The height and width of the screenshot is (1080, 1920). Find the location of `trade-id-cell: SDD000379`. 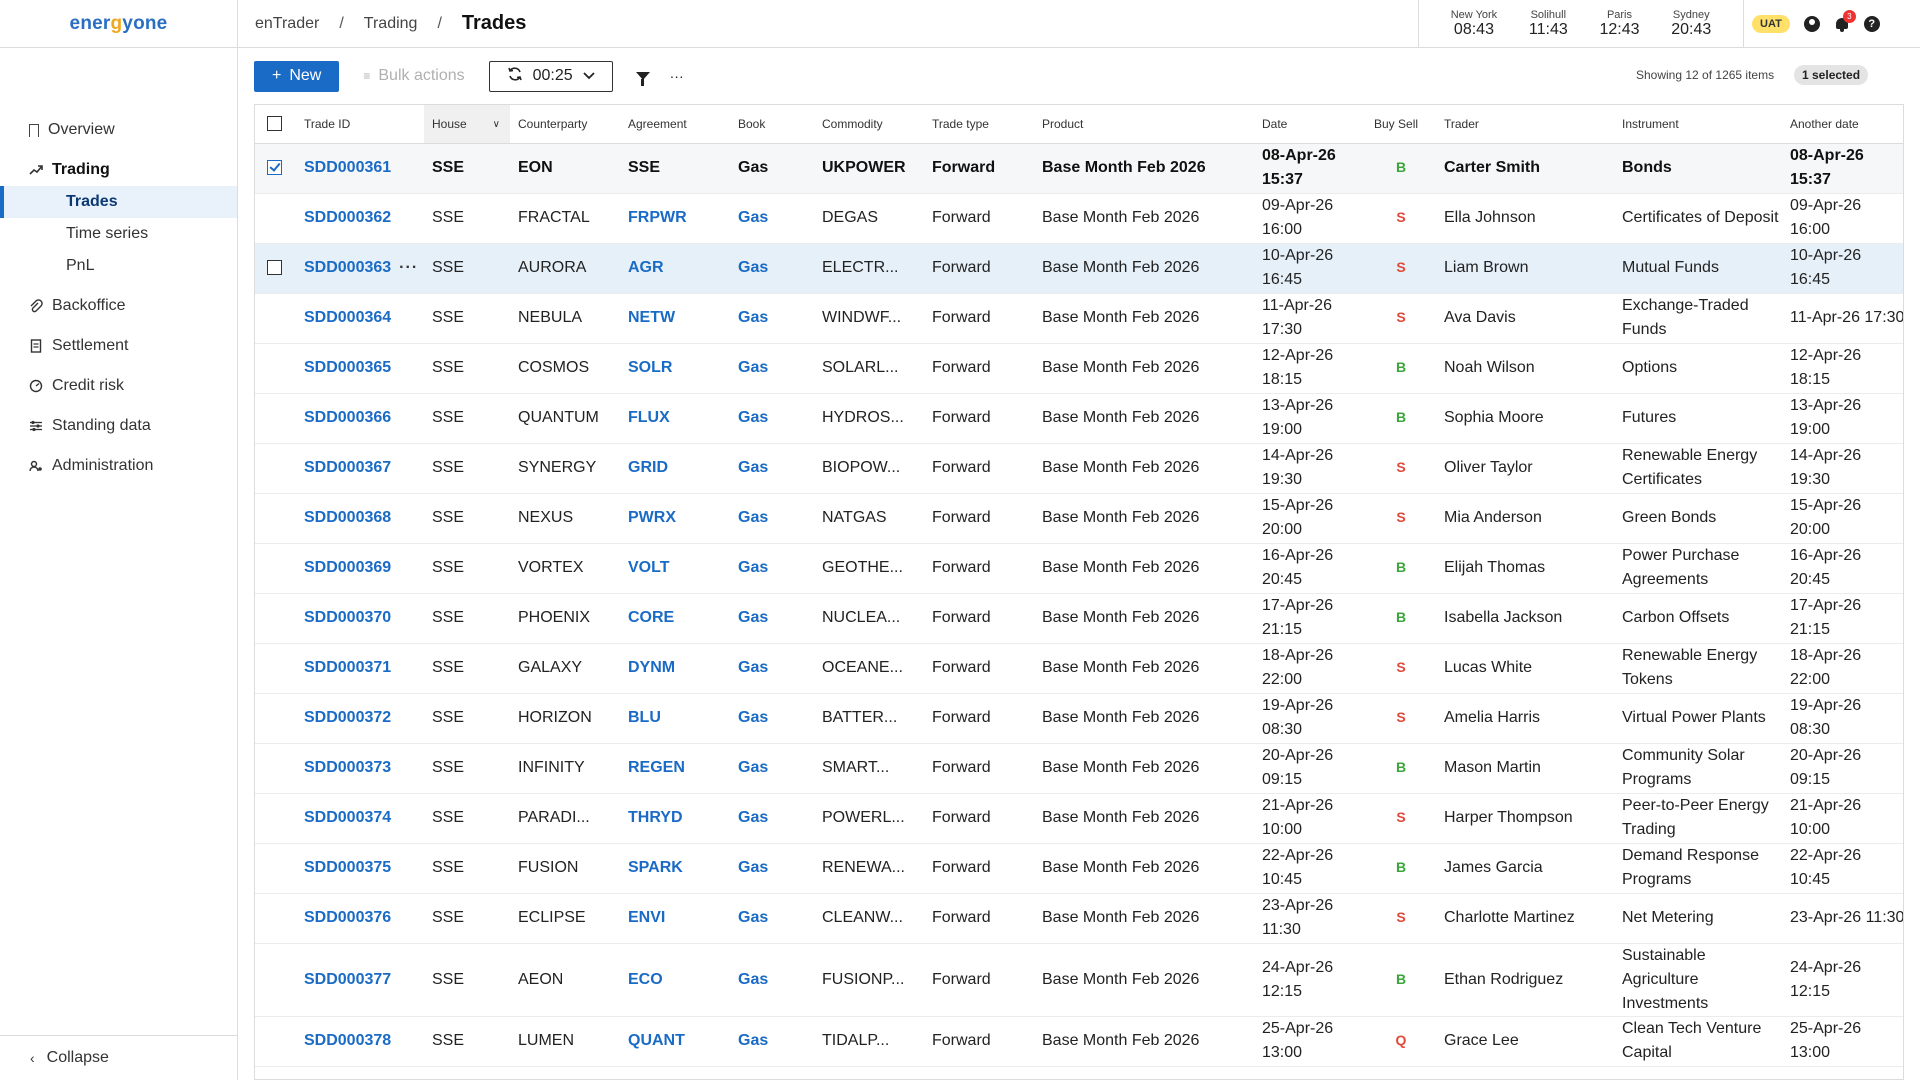

trade-id-cell: SDD000379 is located at coordinates (360, 1072).